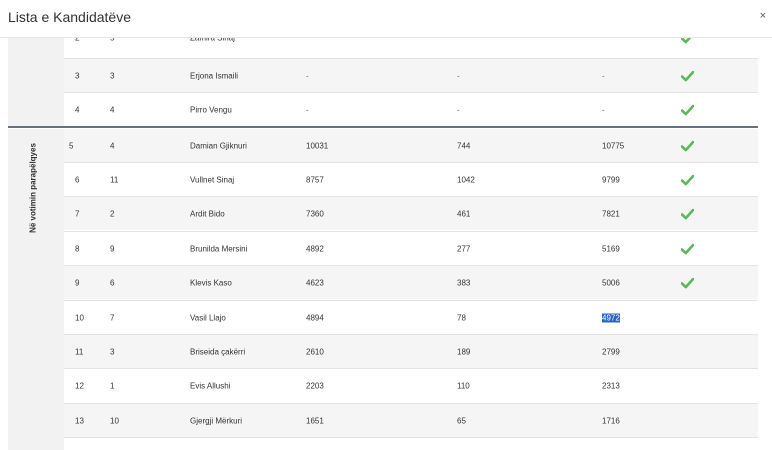 The image size is (772, 450). What do you see at coordinates (464, 351) in the screenshot?
I see `votes-other: 189` at bounding box center [464, 351].